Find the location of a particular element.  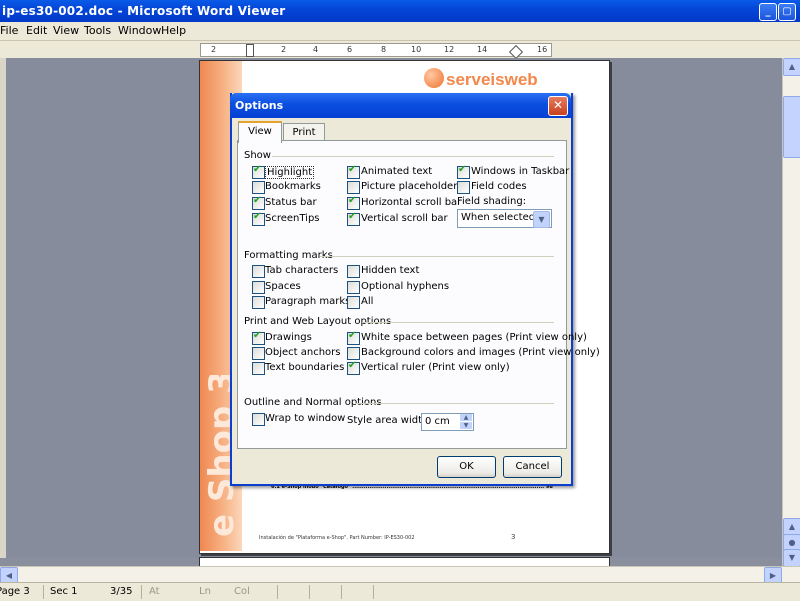

highlight-checkbox: ✔ is located at coordinates (258, 171).